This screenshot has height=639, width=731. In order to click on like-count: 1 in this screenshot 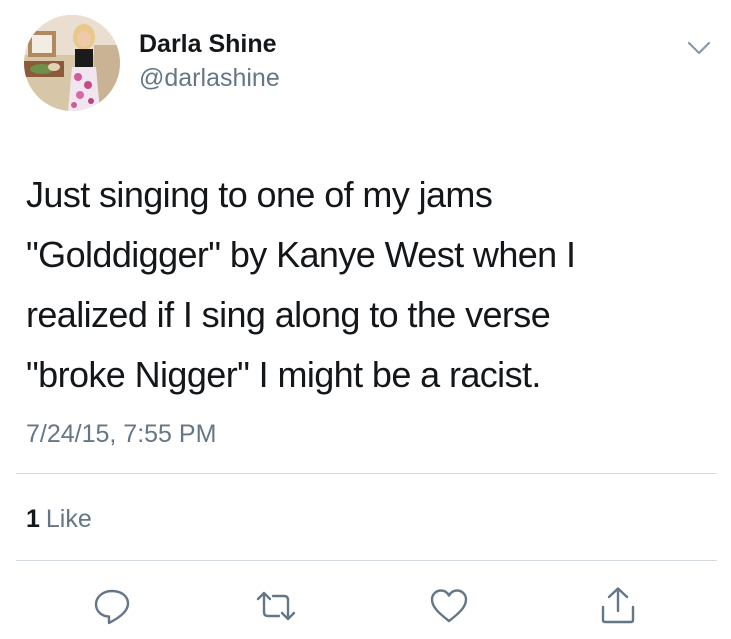, I will do `click(33, 519)`.